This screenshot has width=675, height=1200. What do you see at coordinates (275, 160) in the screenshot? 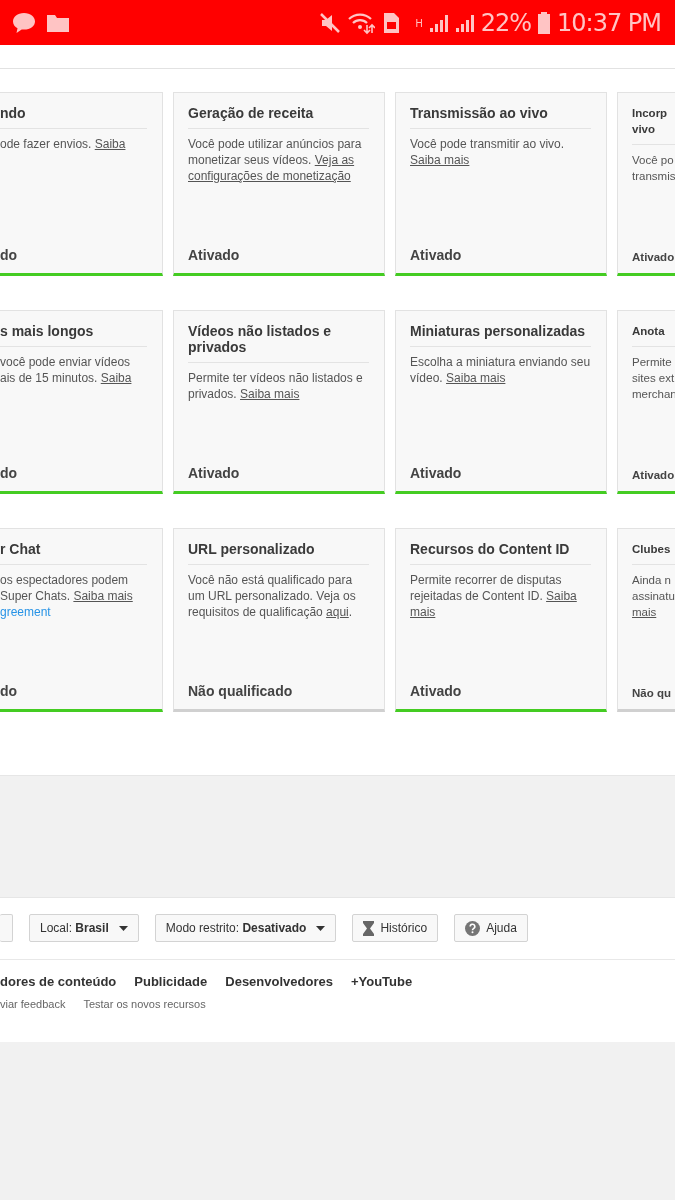
I see `card-description: Você pode utilizar anúncios para monetizar seus vídeos. Veja as configurações de monetização` at bounding box center [275, 160].